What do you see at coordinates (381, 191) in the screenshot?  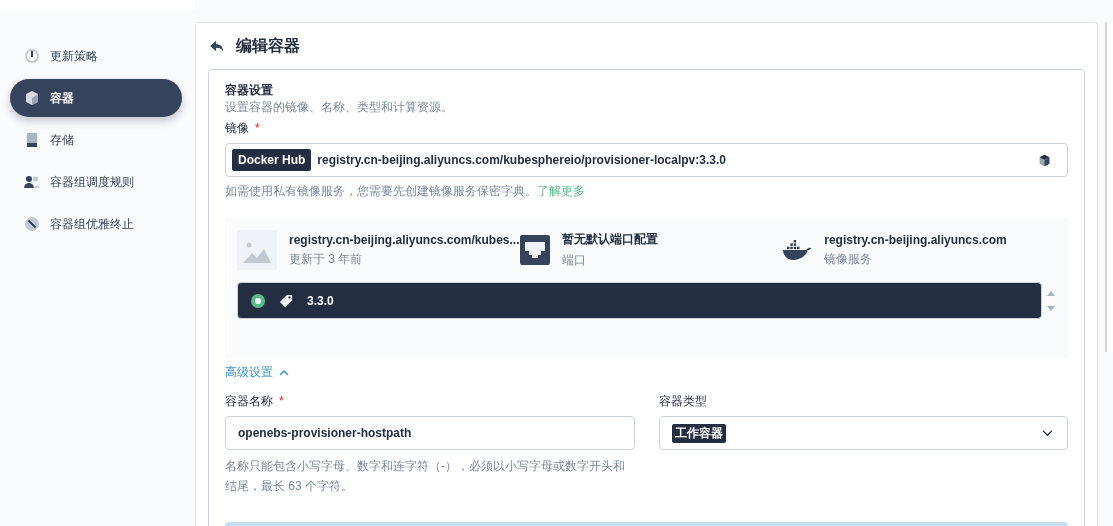 I see `field-hint: 如需使用私有镜像服务，您需要先创建镜像服务保密字典。` at bounding box center [381, 191].